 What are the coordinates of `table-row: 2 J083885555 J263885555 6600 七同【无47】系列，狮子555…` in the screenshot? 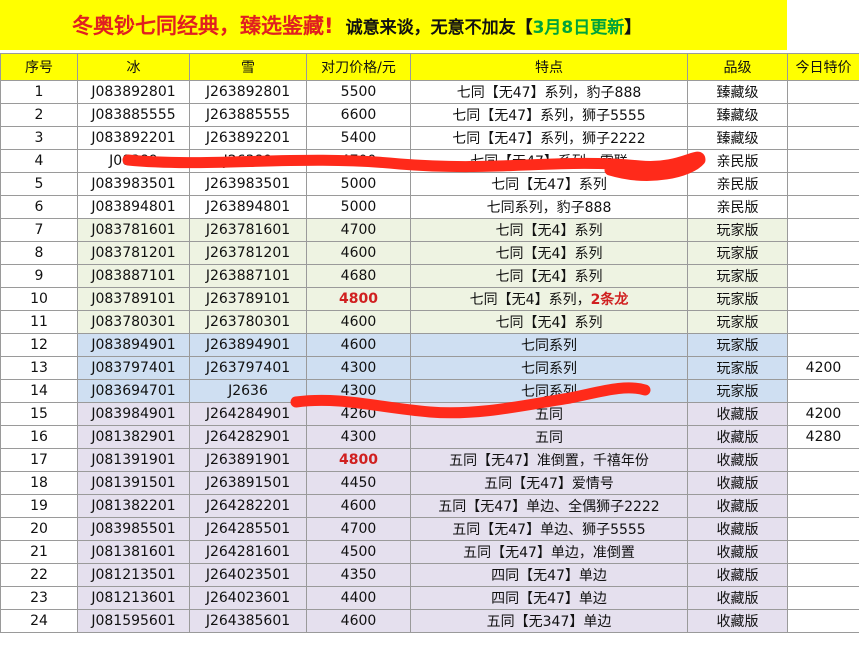 It's located at (429, 115).